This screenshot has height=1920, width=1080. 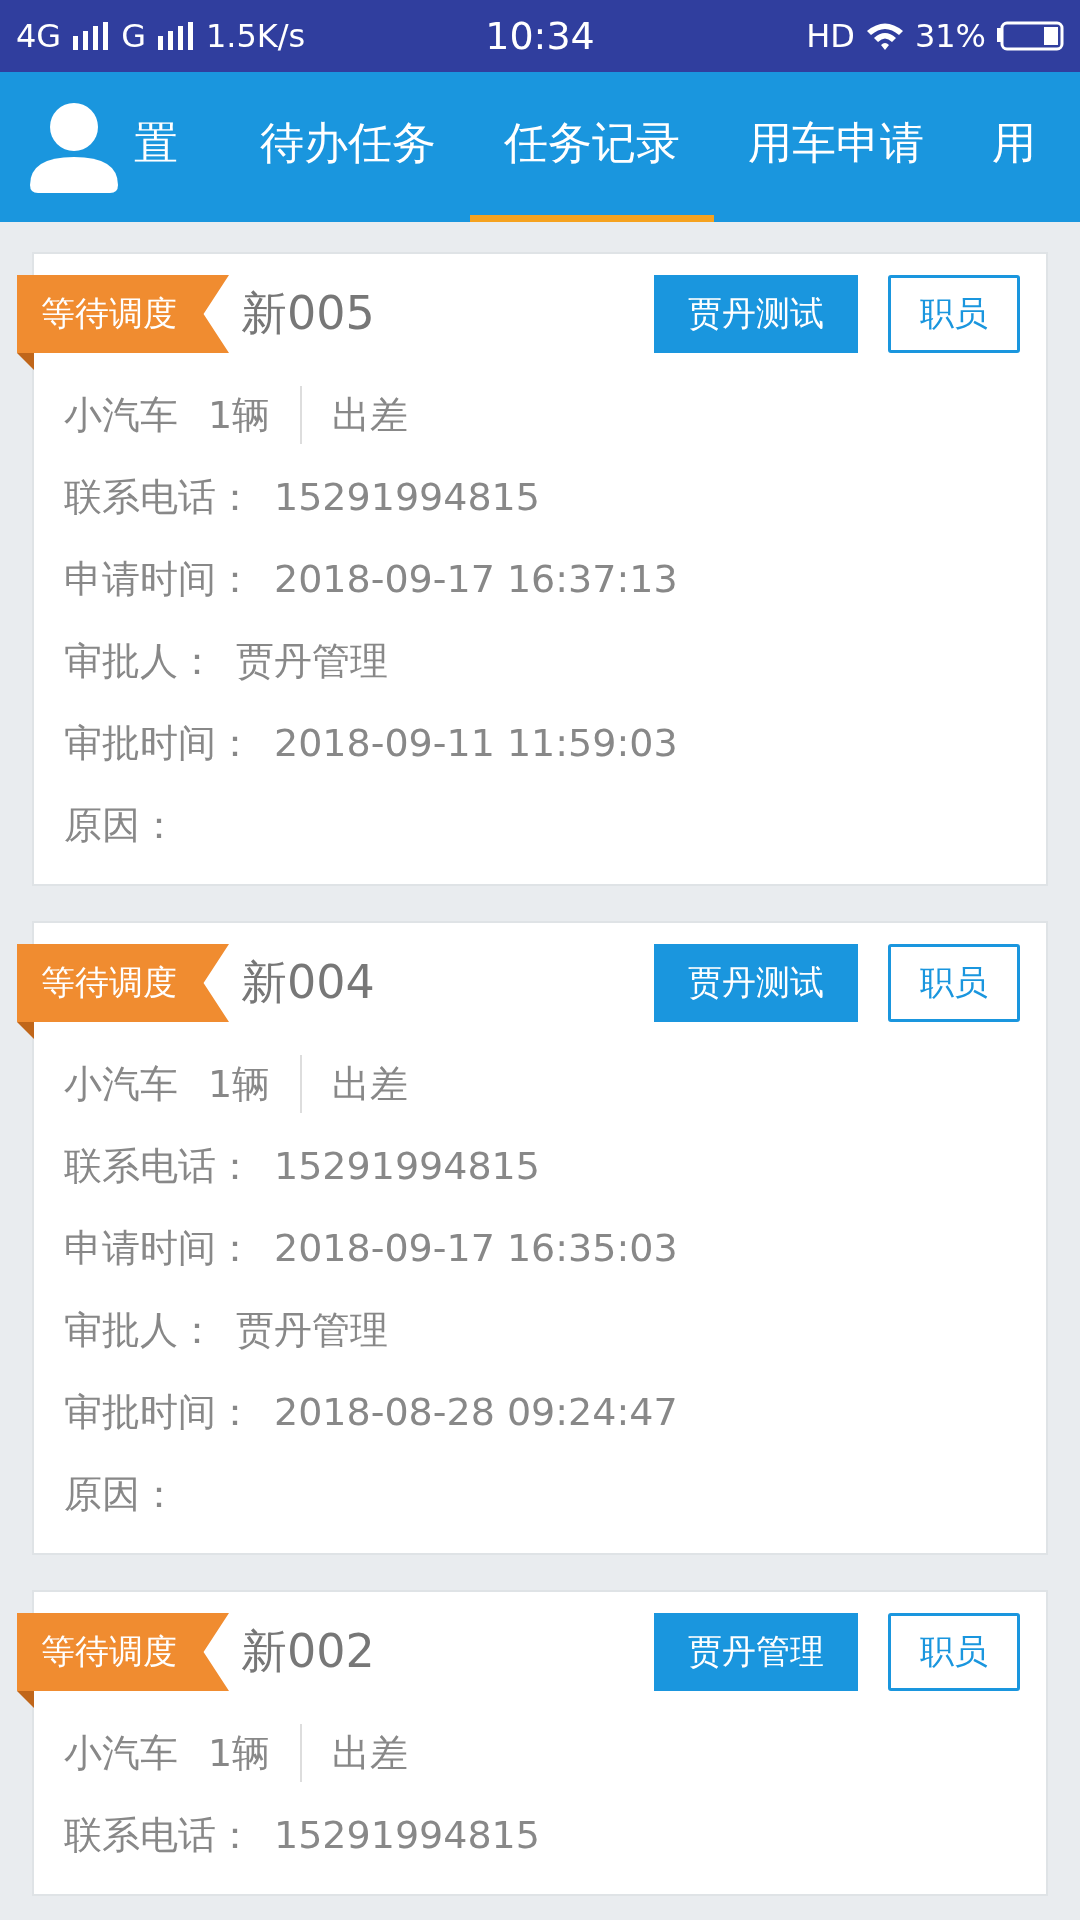 What do you see at coordinates (476, 1248) in the screenshot?
I see `field-value: 2018-09-17 16:35:03` at bounding box center [476, 1248].